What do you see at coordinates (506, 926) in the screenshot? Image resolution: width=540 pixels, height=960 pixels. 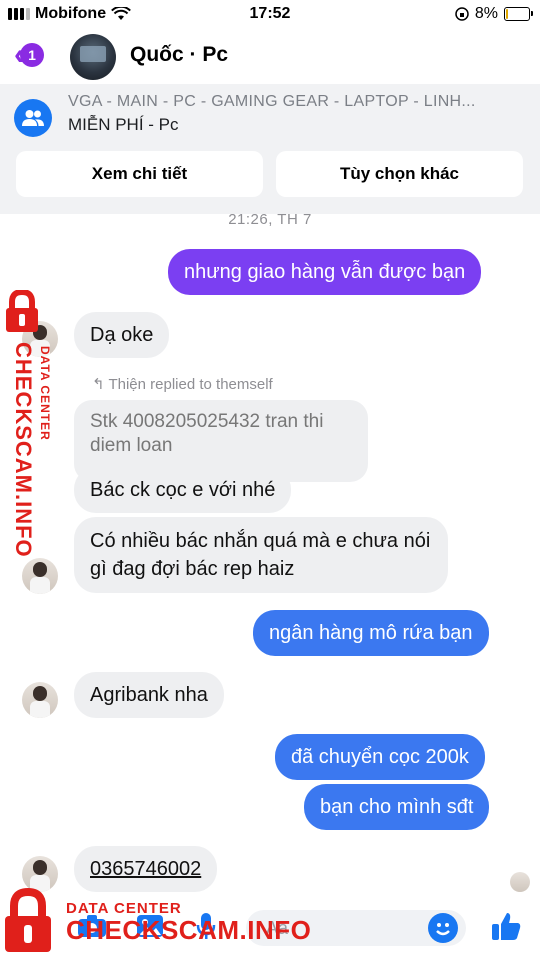 I see `thumbs-up-icon` at bounding box center [506, 926].